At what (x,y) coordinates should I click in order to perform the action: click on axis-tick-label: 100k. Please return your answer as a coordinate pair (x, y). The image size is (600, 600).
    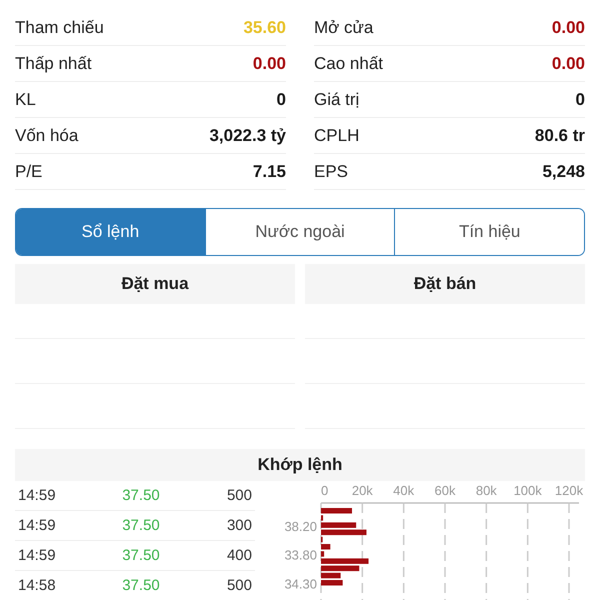
    Looking at the image, I should click on (528, 490).